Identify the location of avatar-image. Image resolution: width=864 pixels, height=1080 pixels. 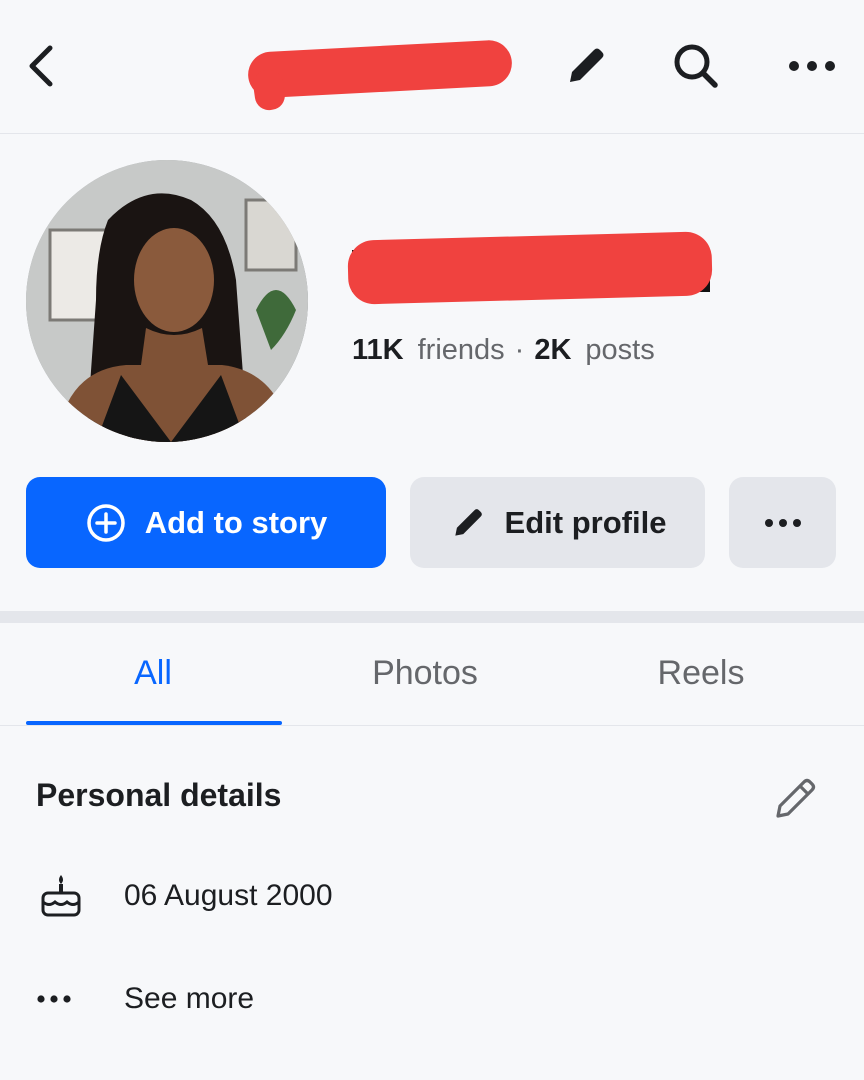
(167, 301).